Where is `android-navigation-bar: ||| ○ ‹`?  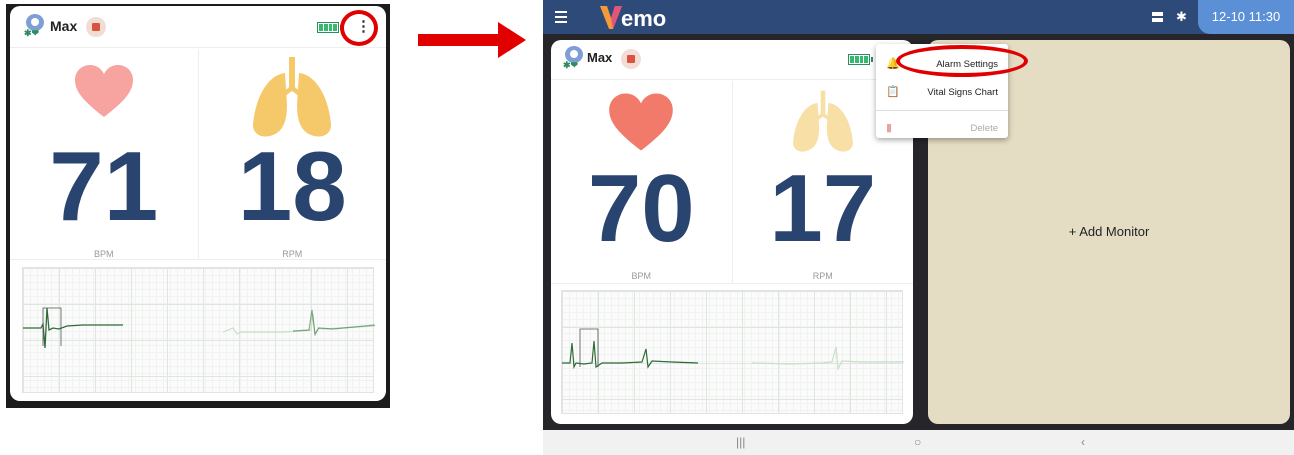
android-navigation-bar: ||| ○ ‹ is located at coordinates (918, 442).